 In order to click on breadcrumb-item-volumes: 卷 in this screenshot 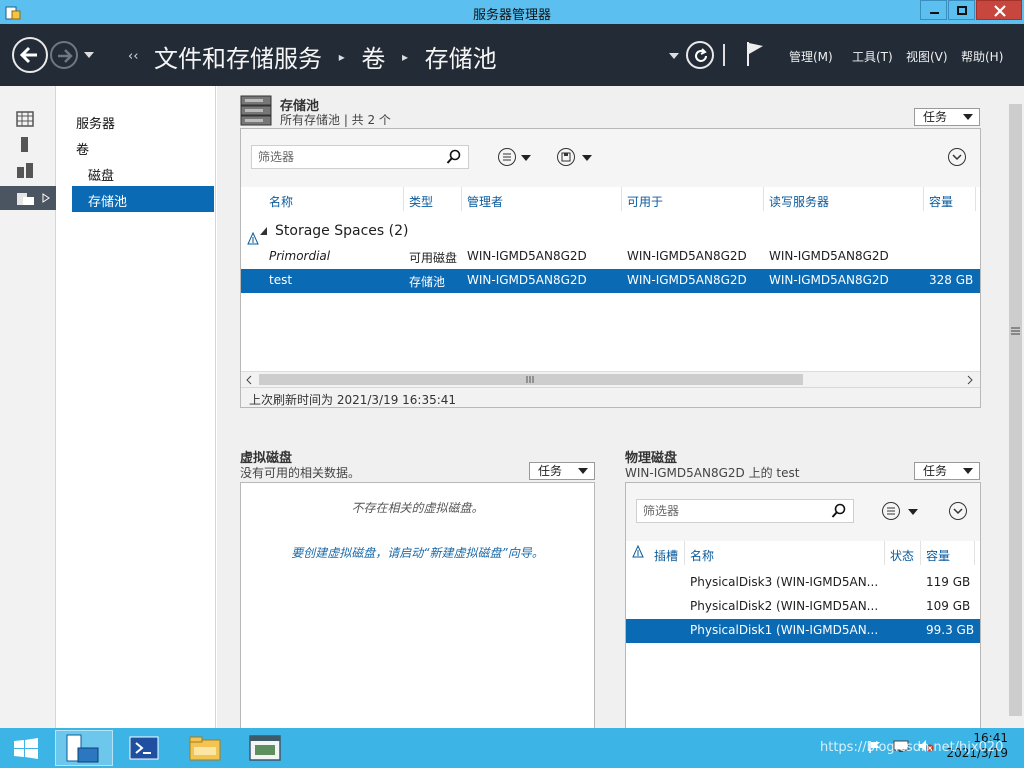, I will do `click(373, 59)`.